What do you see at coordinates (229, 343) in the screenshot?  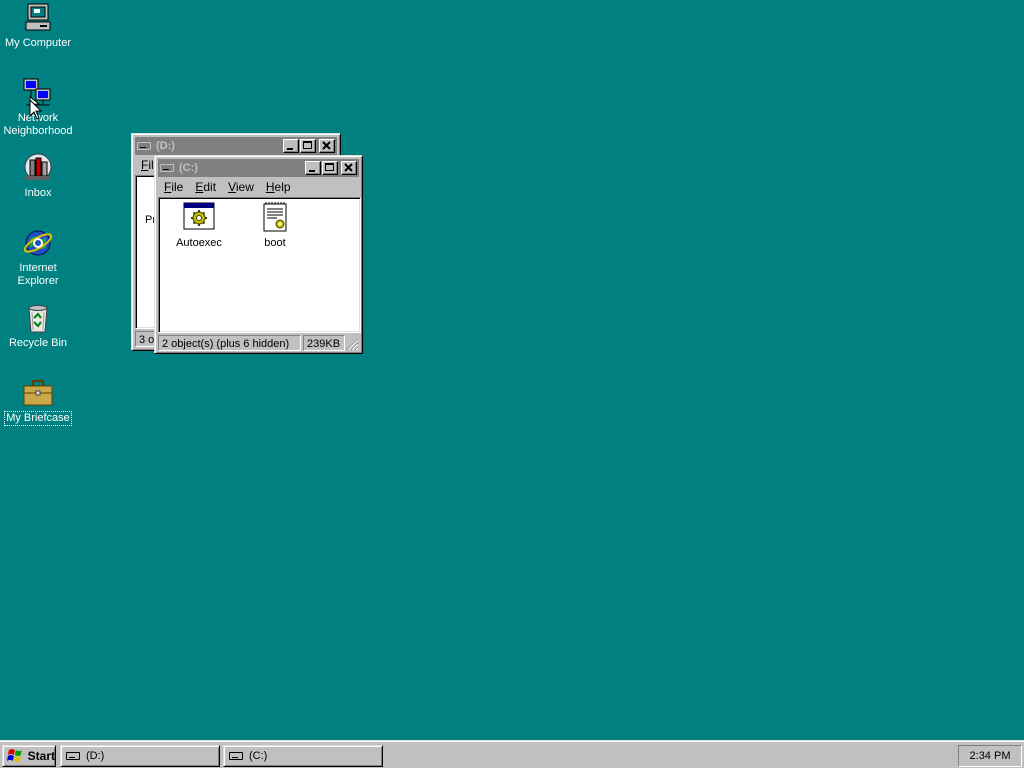 I see `window-c-status-objects: 2 object(s) (plus 6 hidden)` at bounding box center [229, 343].